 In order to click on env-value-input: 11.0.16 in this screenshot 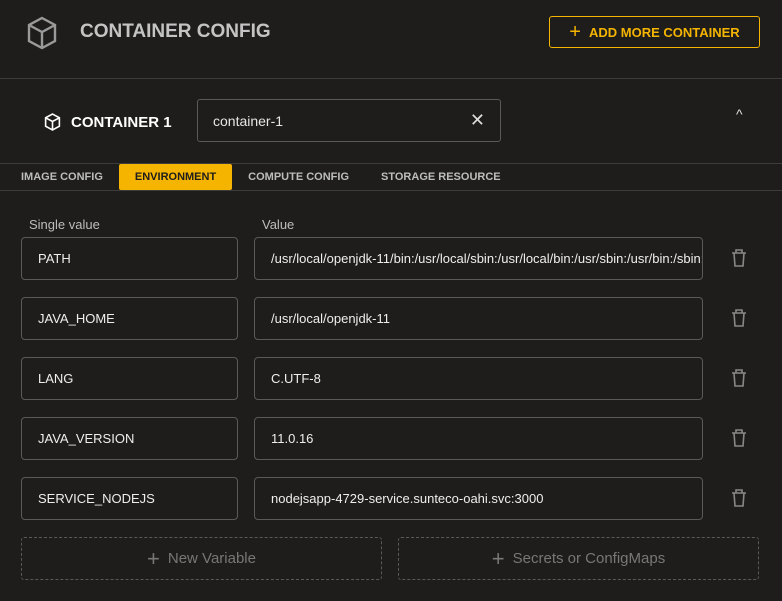, I will do `click(478, 438)`.